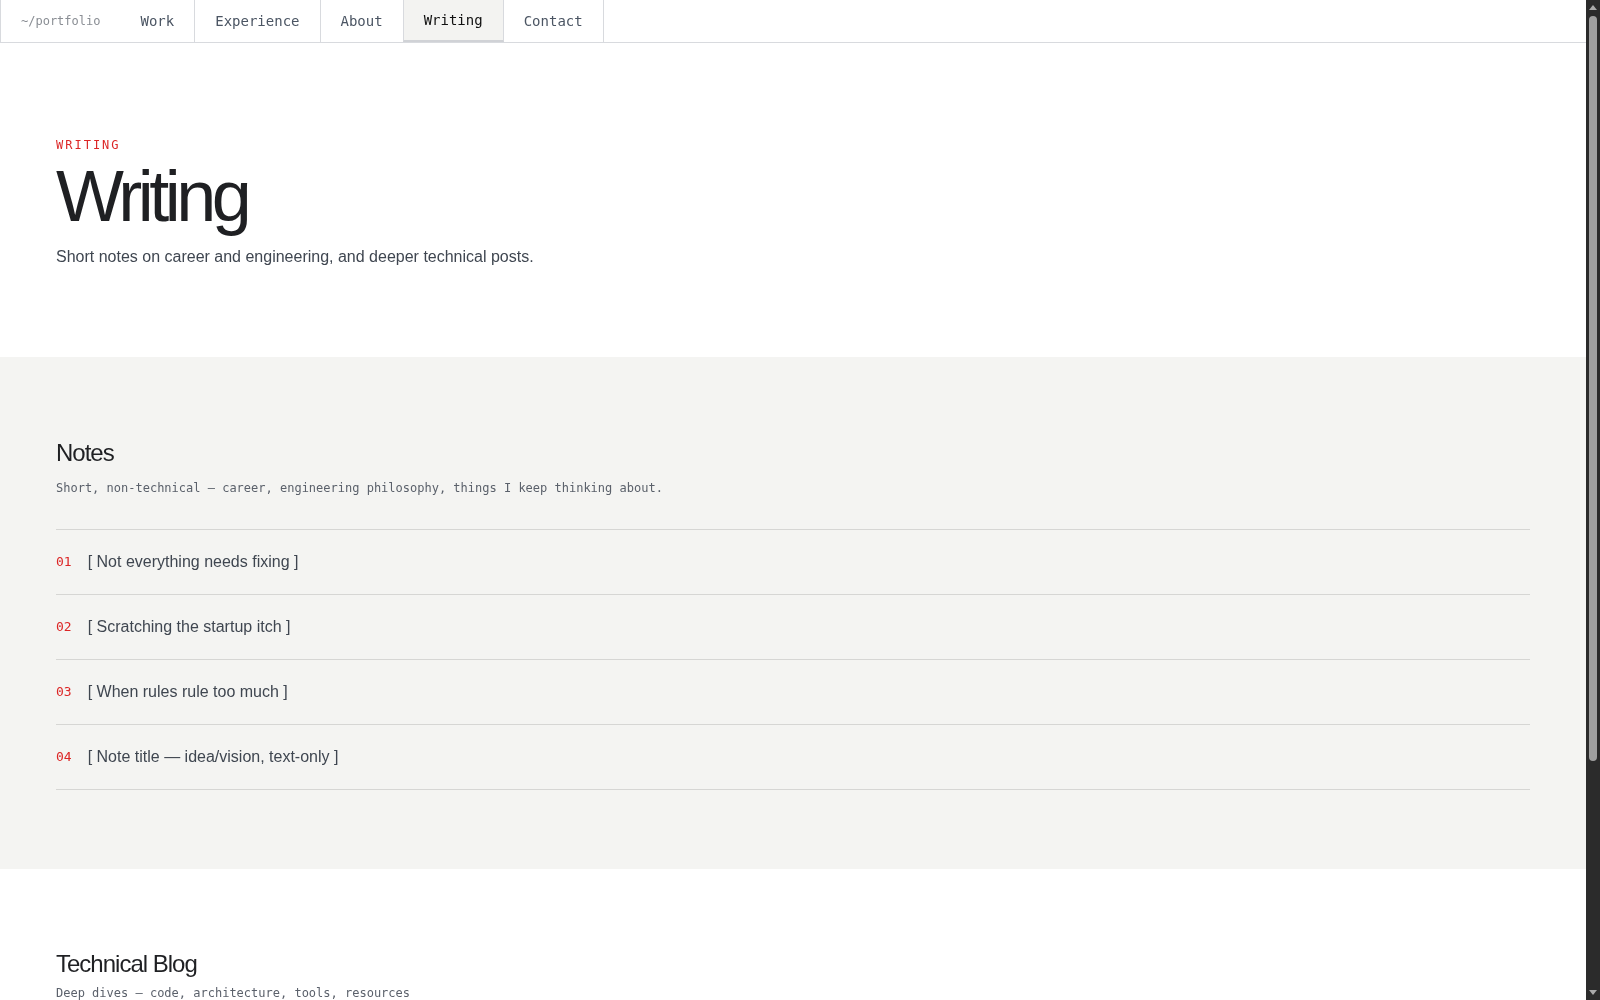 The image size is (1600, 1000). I want to click on section-description: Deep dives — code, architecture, tools, resources, so click(233, 993).